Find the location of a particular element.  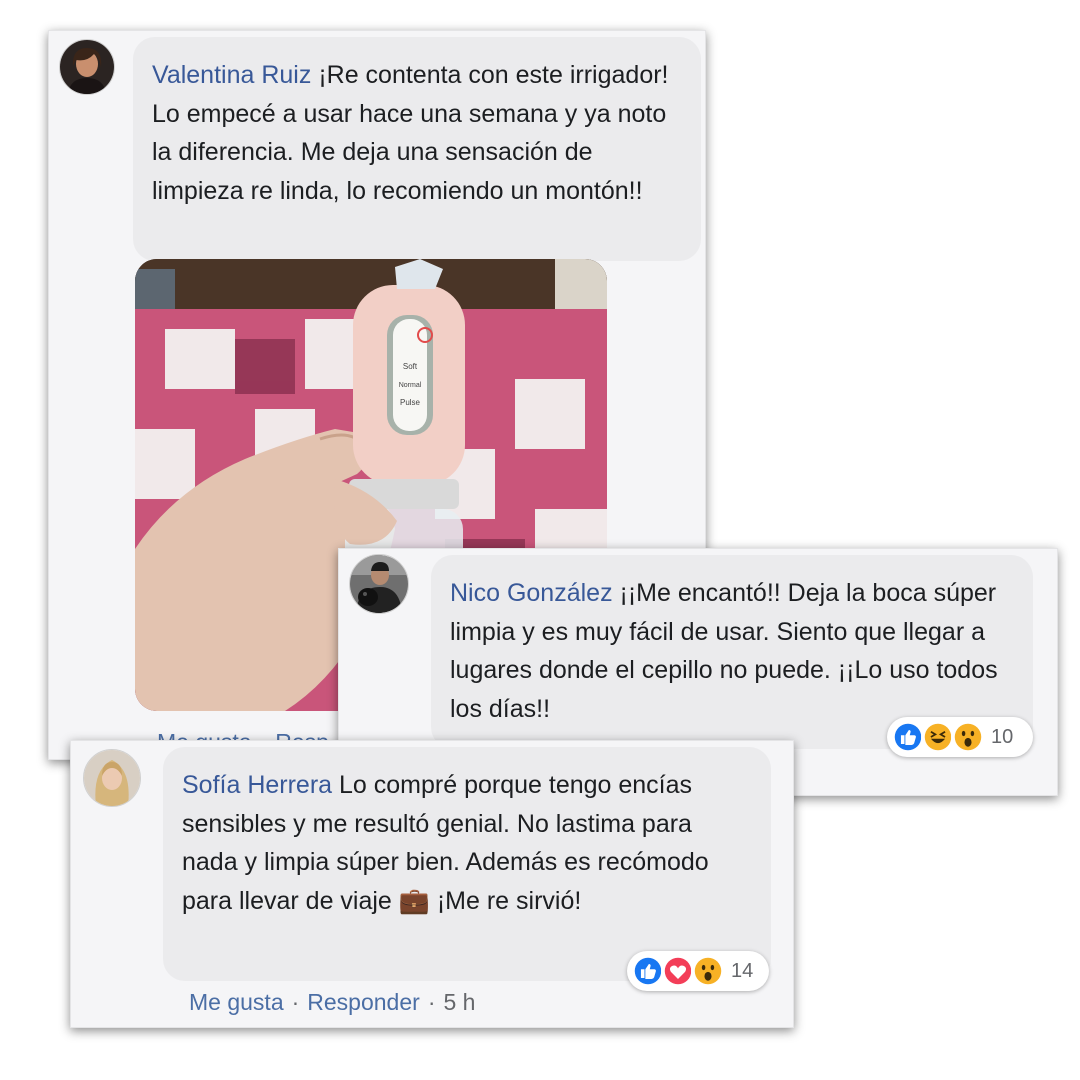

timestamp: 5 h is located at coordinates (459, 1002).